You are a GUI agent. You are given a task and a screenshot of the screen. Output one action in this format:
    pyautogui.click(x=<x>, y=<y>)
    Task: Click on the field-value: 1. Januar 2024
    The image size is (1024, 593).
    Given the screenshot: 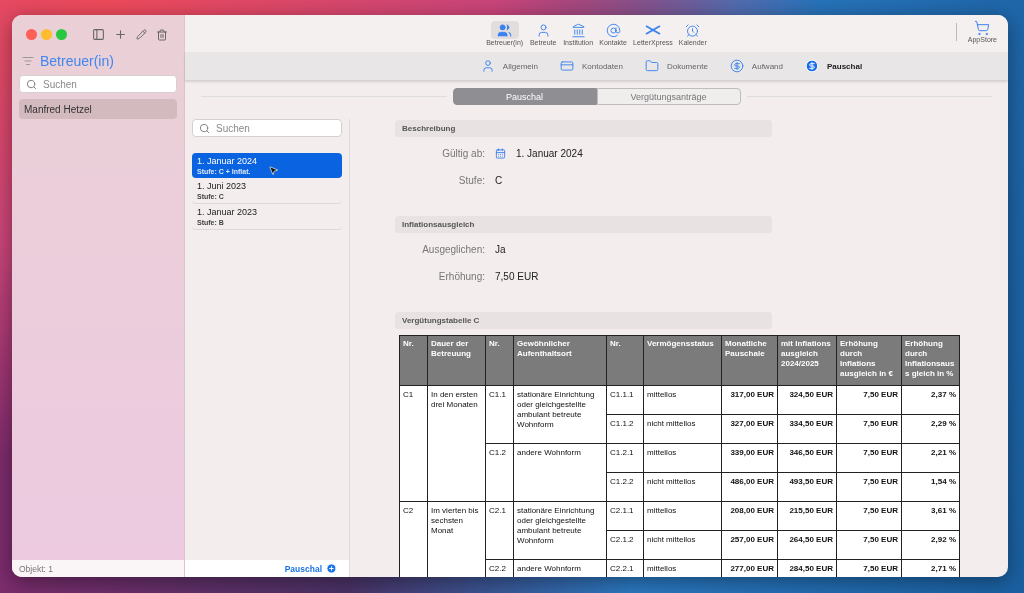 What is the action you would take?
    pyautogui.click(x=549, y=153)
    